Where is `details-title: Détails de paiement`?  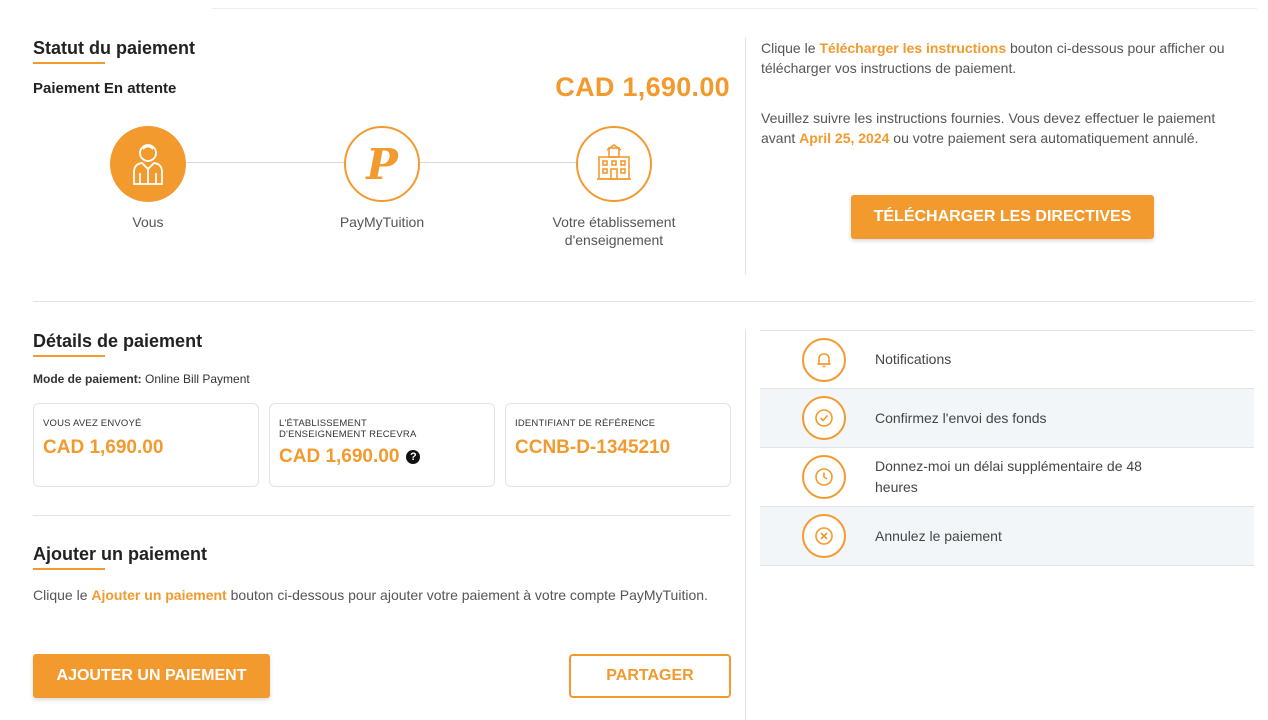
details-title: Détails de paiement is located at coordinates (117, 344).